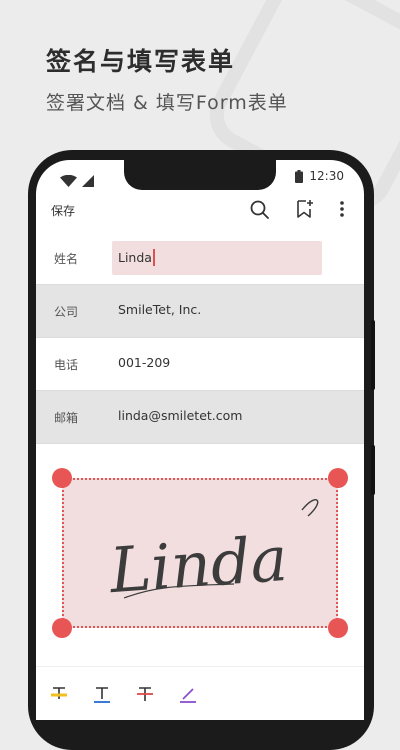  What do you see at coordinates (59, 694) in the screenshot?
I see `text-underline-yellow-icon` at bounding box center [59, 694].